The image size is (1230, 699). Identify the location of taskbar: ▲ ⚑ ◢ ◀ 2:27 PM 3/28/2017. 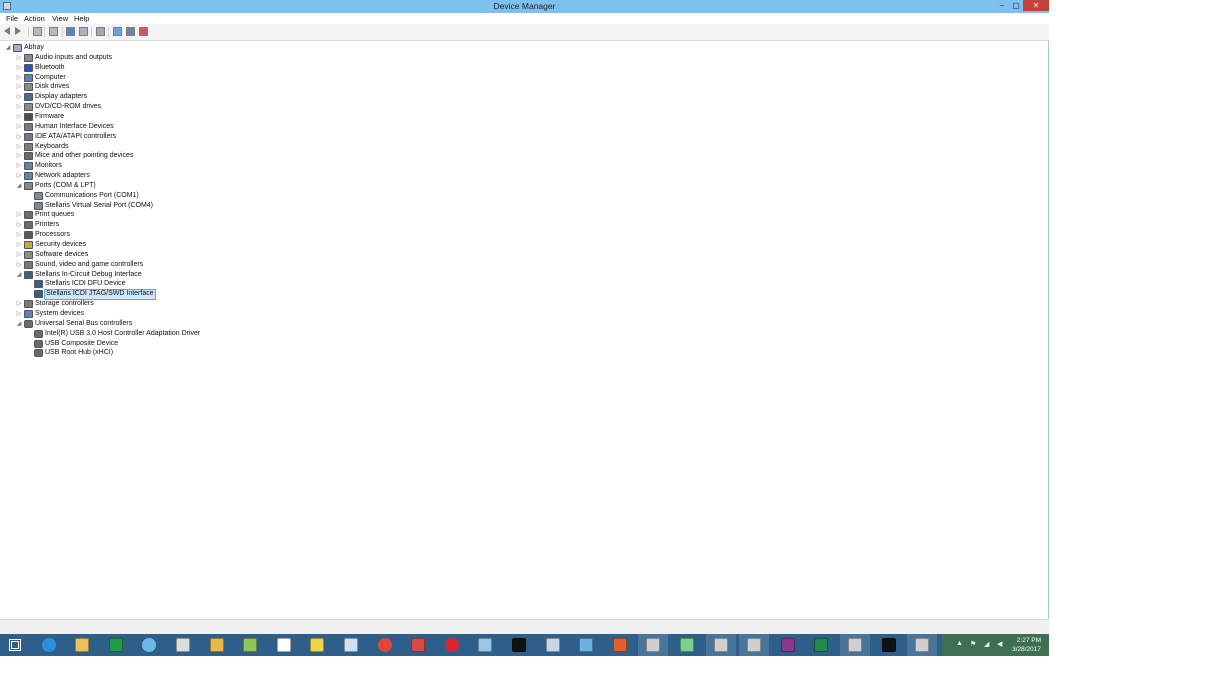
(524, 645).